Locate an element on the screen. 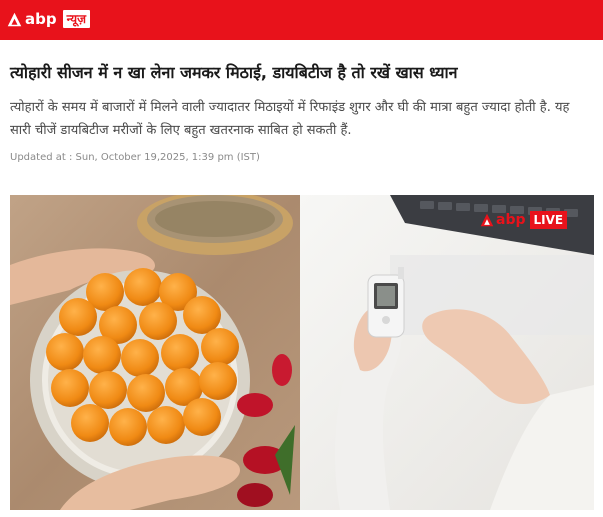  watermark-logo-text: abp is located at coordinates (511, 220).